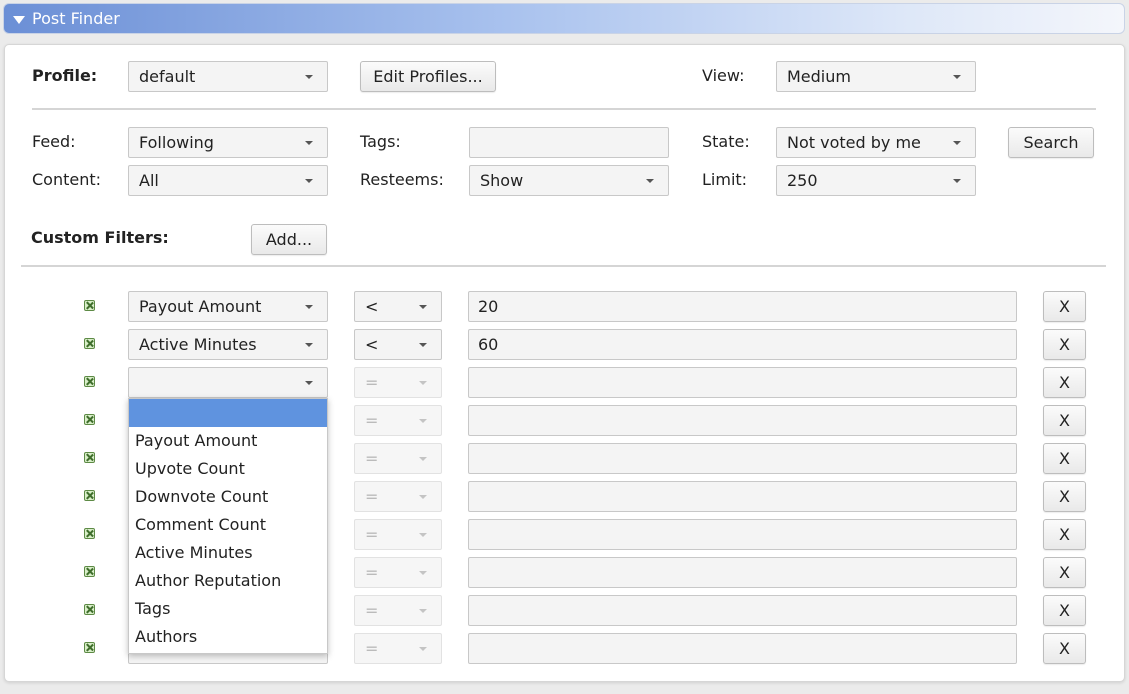 The image size is (1129, 694). Describe the element at coordinates (1051, 142) in the screenshot. I see `search-button: Search` at that location.